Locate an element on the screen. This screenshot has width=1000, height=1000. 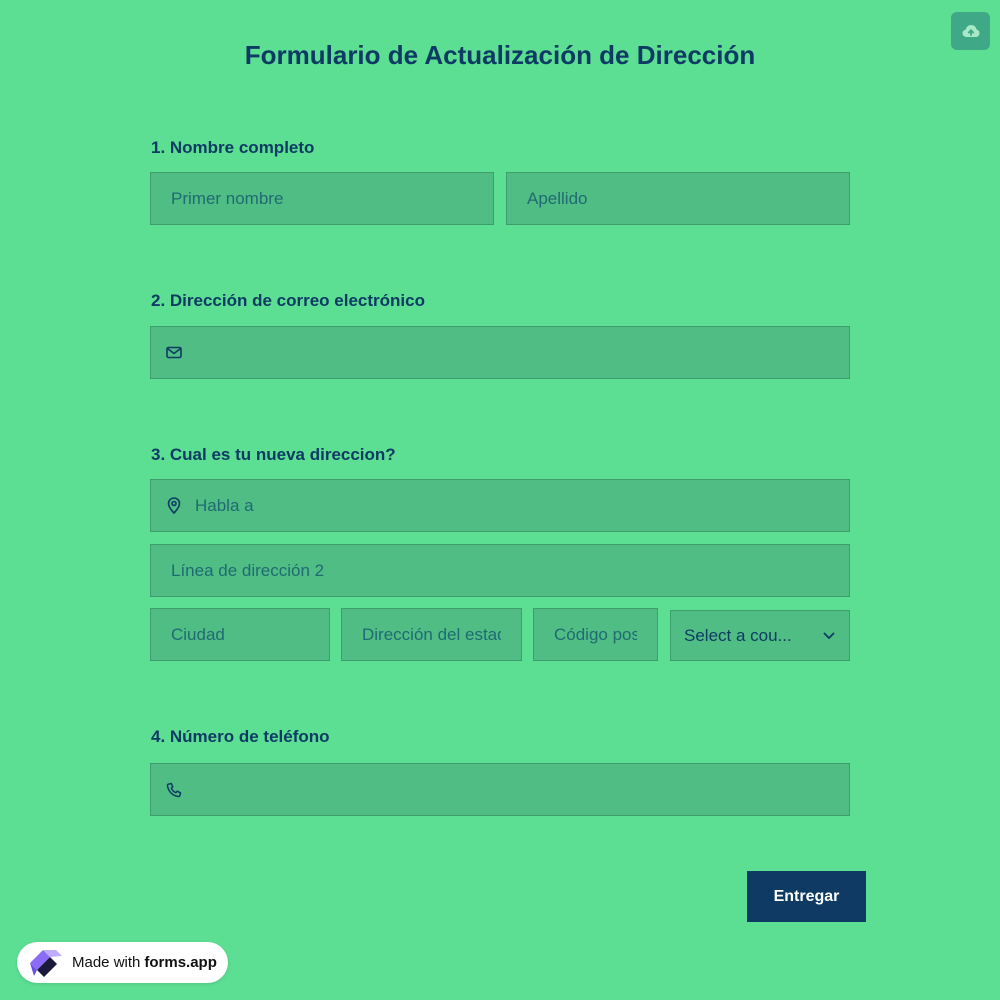
question-4-label: 4. Número de teléfono is located at coordinates (240, 736).